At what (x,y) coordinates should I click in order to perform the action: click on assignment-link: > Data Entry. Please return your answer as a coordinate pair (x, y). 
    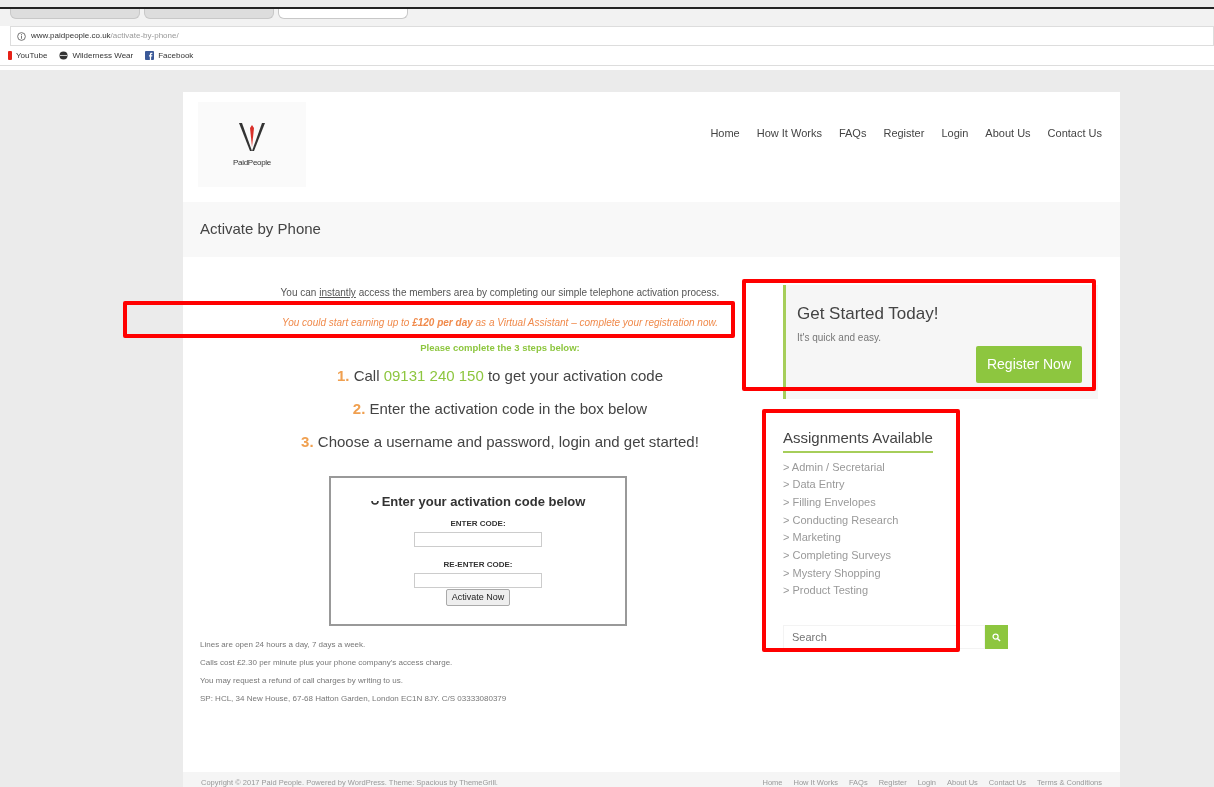
    Looking at the image, I should click on (940, 485).